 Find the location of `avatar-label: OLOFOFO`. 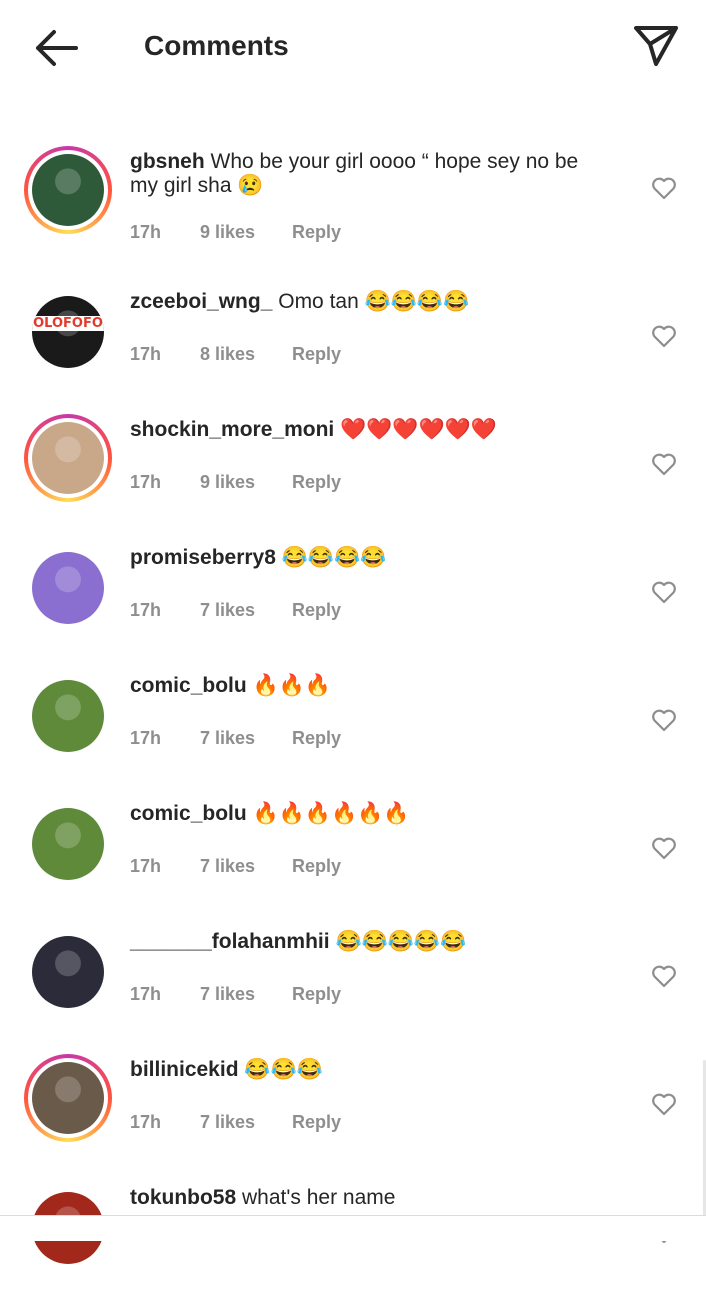

avatar-label: OLOFOFO is located at coordinates (68, 323).